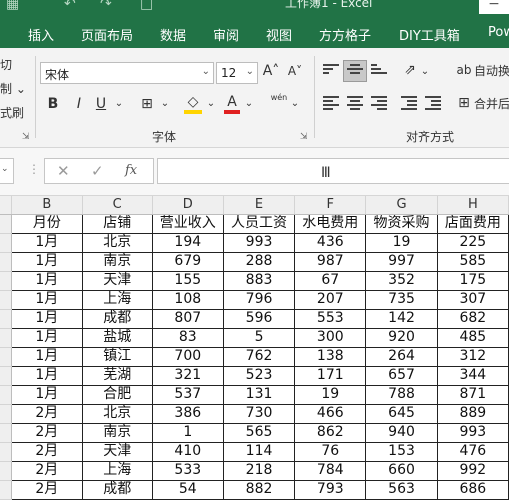  What do you see at coordinates (117, 451) in the screenshot?
I see `table-cell: 天津` at bounding box center [117, 451].